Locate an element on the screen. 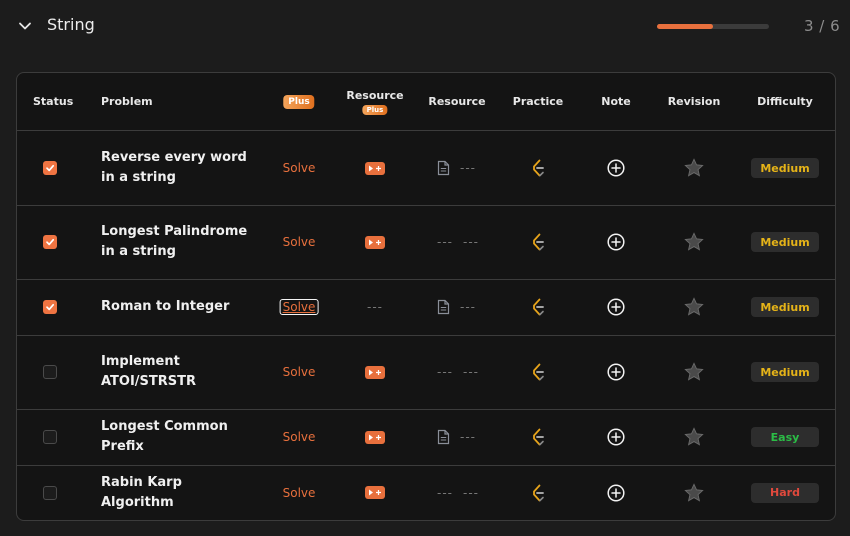 The height and width of the screenshot is (536, 850). header-resource-plus-label: Resource is located at coordinates (375, 95).